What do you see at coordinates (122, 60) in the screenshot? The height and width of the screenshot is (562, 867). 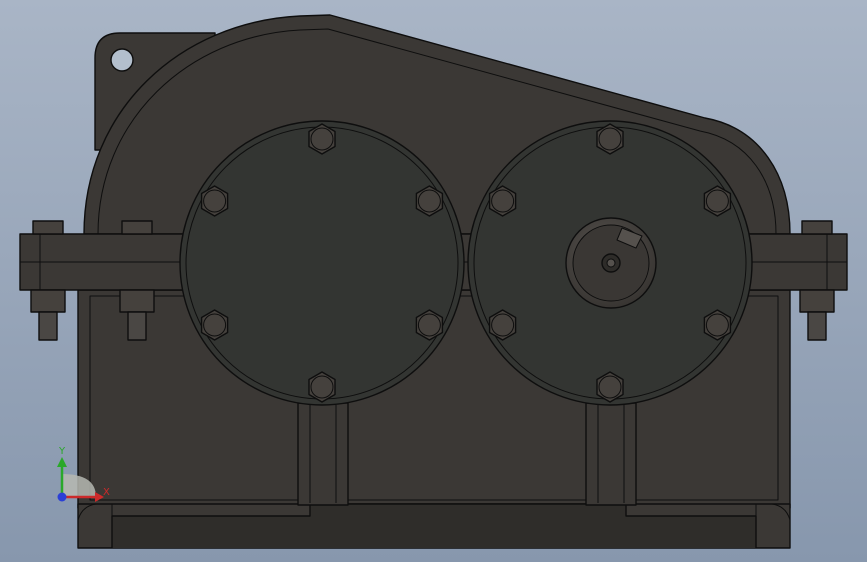 I see `lifting-hole` at bounding box center [122, 60].